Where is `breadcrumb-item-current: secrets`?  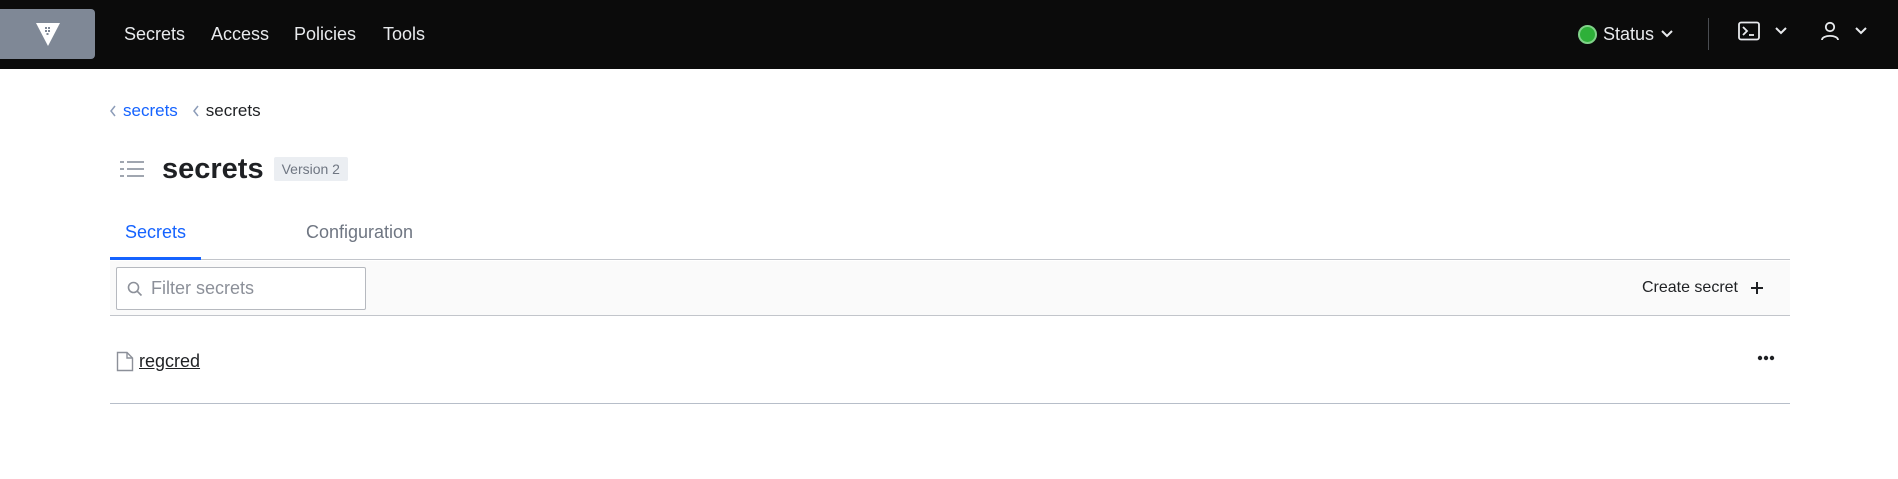
breadcrumb-item-current: secrets is located at coordinates (226, 111).